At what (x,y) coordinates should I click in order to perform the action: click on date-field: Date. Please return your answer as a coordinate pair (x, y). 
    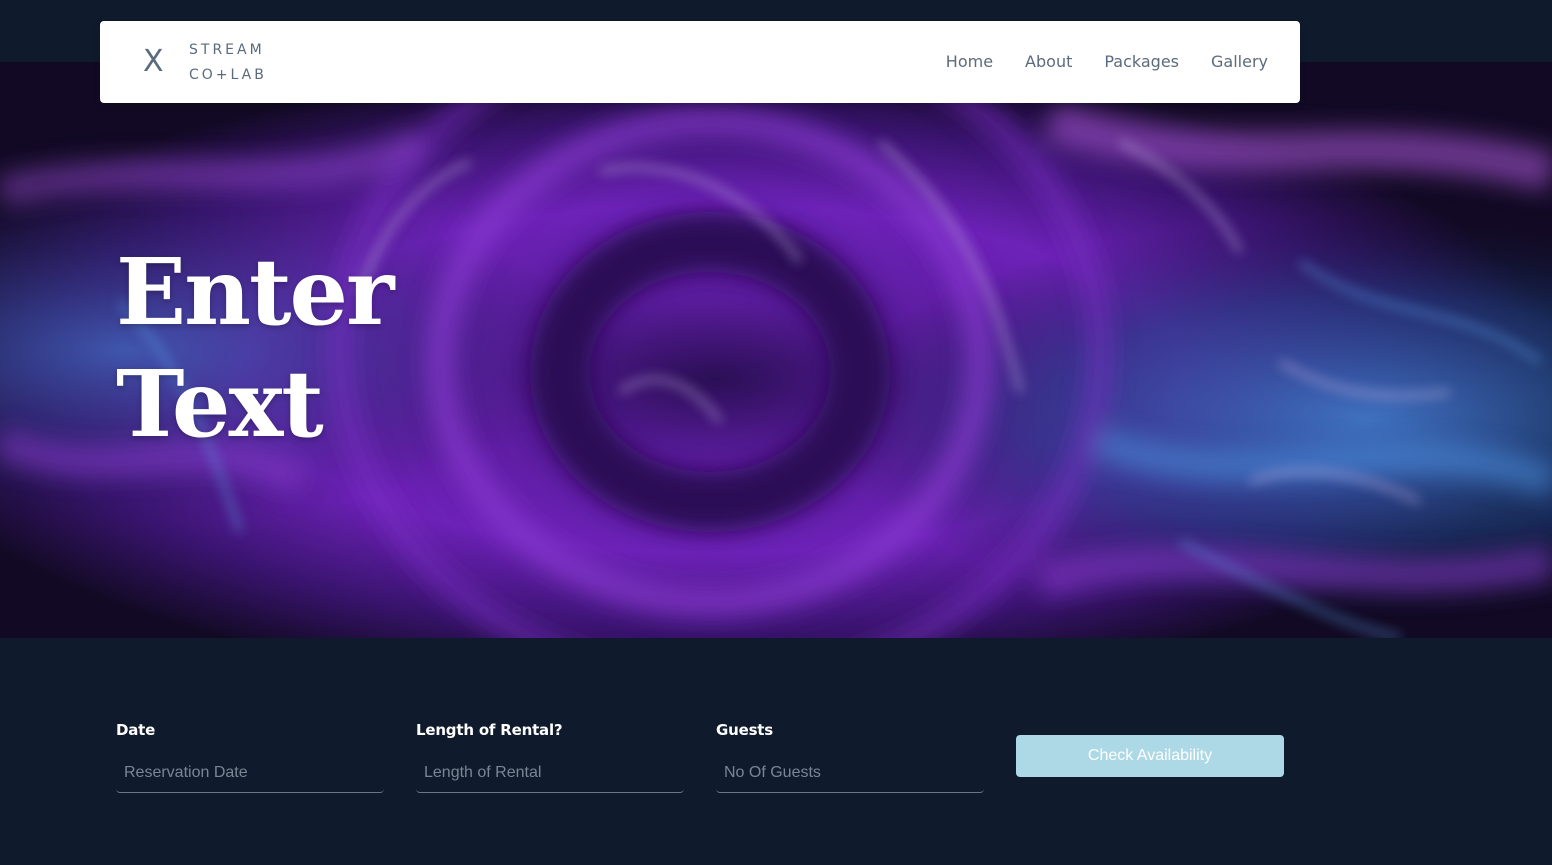
    Looking at the image, I should click on (250, 756).